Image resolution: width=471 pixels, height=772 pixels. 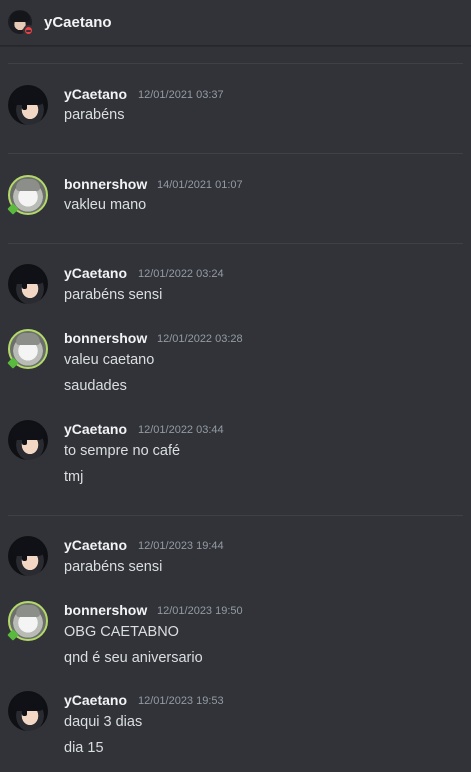 I want to click on do-not-disturb-status-icon, so click(x=28, y=30).